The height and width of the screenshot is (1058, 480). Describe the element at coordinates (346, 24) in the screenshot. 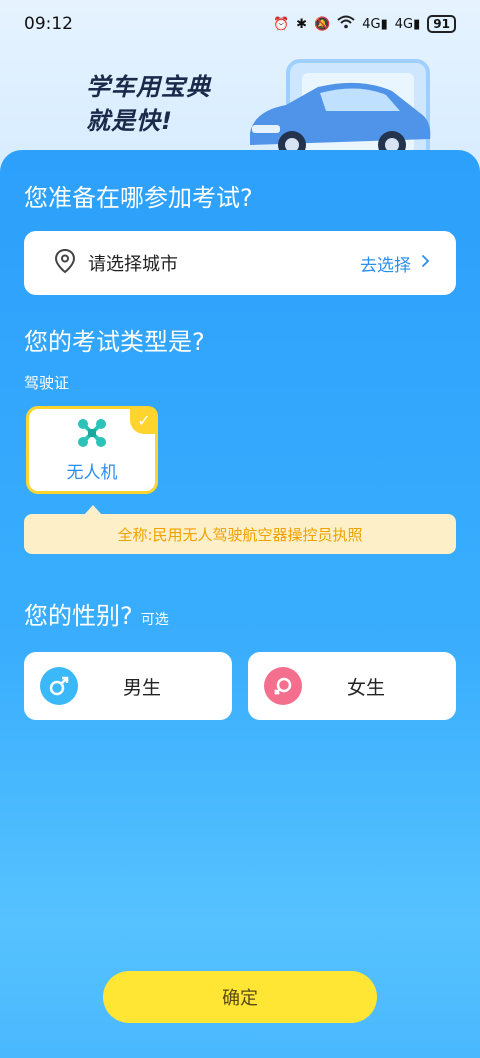

I see `wifi-icon` at that location.